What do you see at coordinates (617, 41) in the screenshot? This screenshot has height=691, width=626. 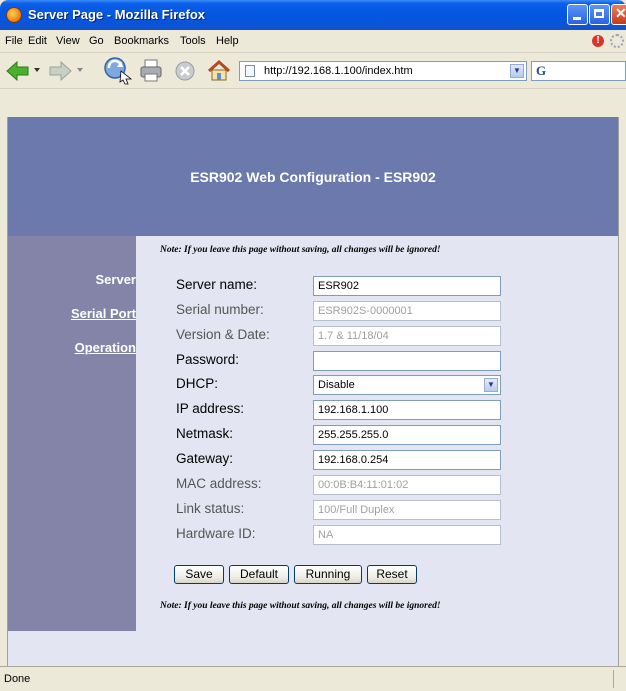 I see `throbber-icon` at bounding box center [617, 41].